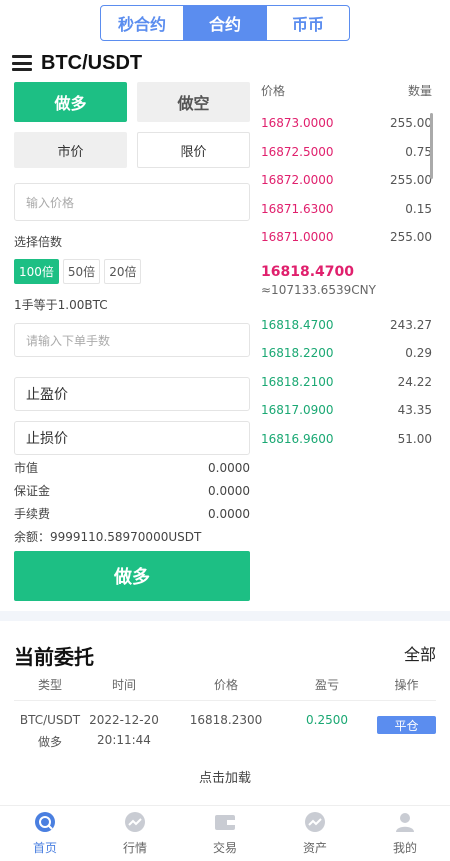  What do you see at coordinates (346, 209) in the screenshot?
I see `ask-row: 16871.6300 0.15` at bounding box center [346, 209].